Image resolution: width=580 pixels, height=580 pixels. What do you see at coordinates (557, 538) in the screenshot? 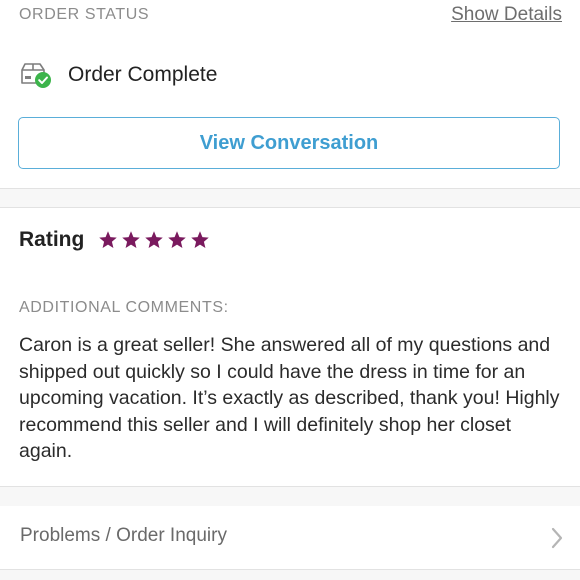
I see `chevron-right-icon` at bounding box center [557, 538].